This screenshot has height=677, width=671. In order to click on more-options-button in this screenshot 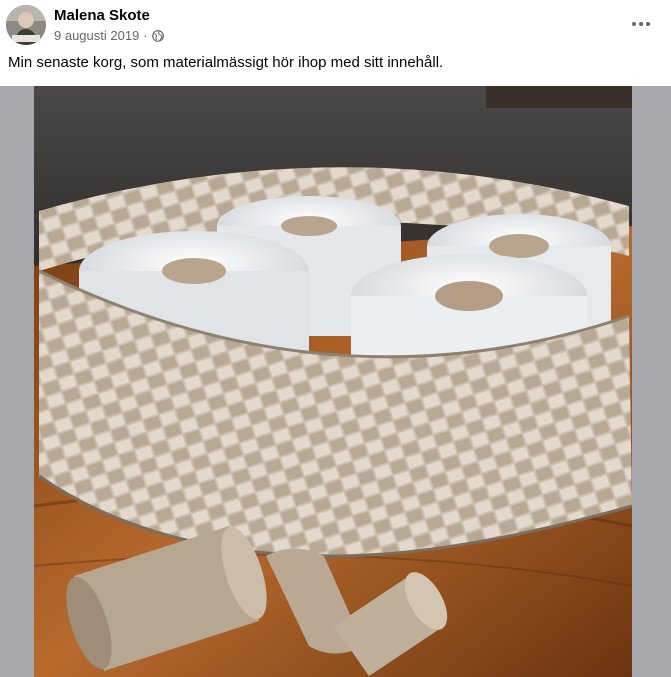, I will do `click(641, 24)`.